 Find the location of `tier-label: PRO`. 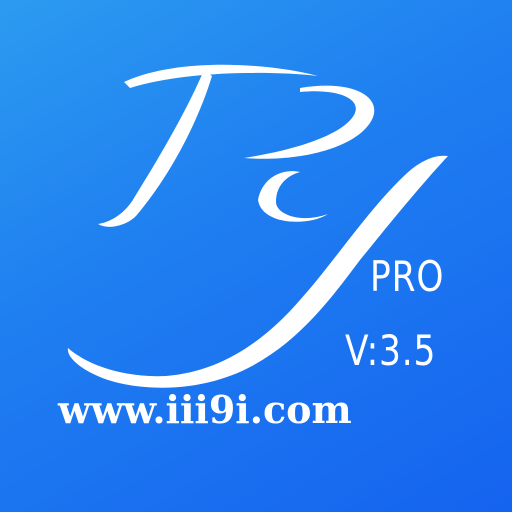

tier-label: PRO is located at coordinates (407, 276).